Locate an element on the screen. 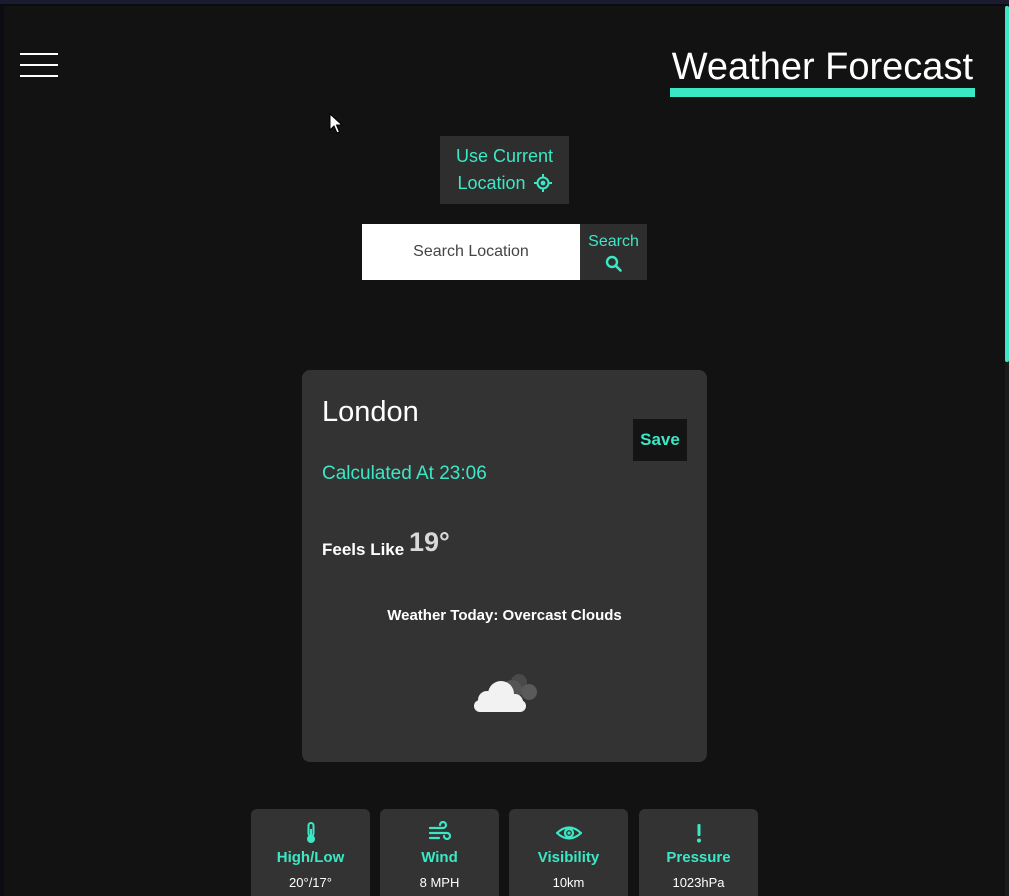 The image size is (1009, 896). hamburger-menu-button is located at coordinates (39, 66).